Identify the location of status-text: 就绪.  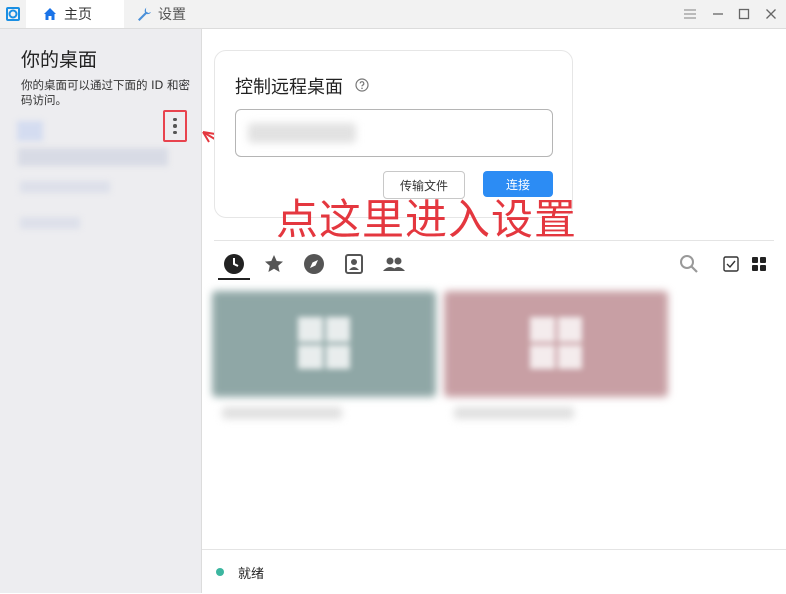
(251, 574).